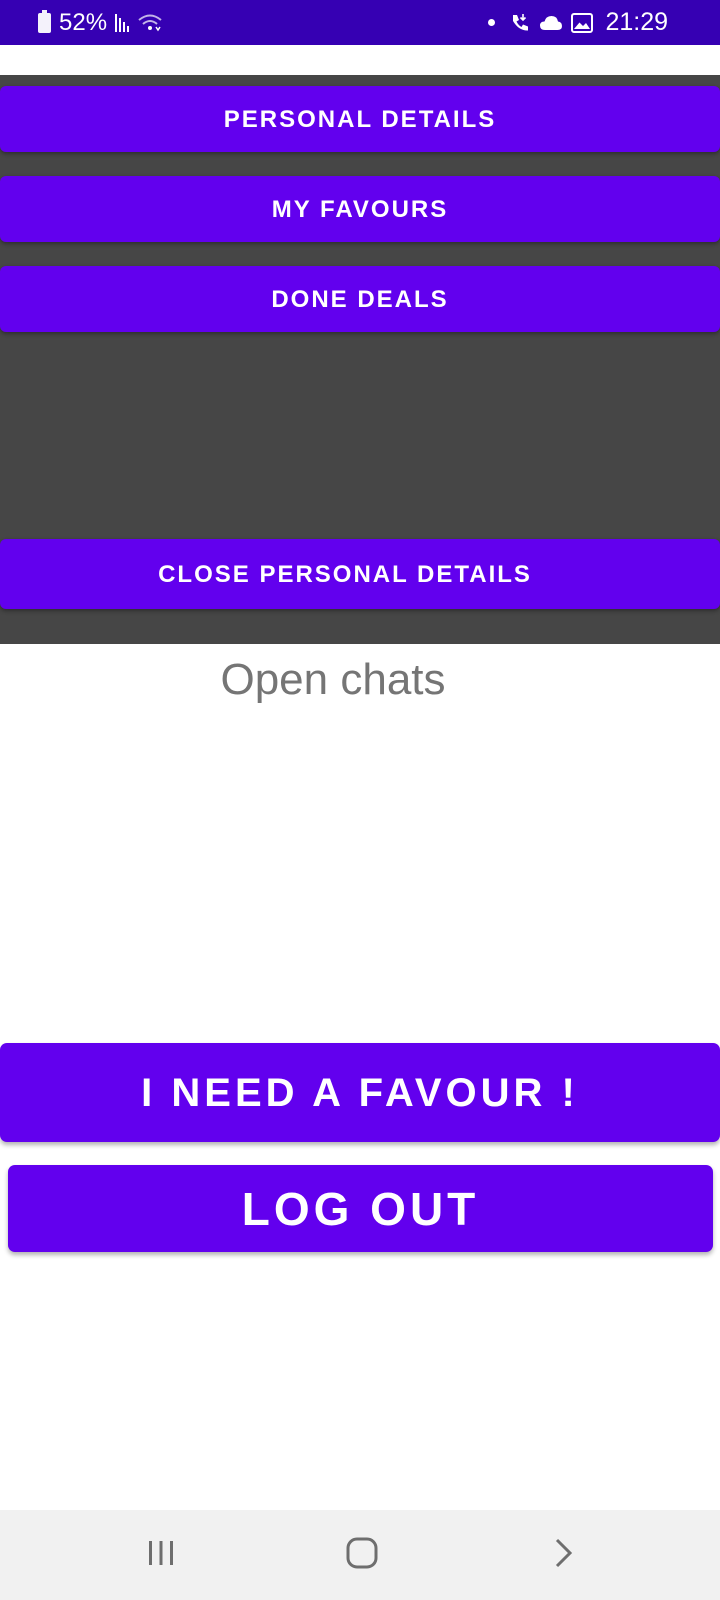 The image size is (720, 1600). What do you see at coordinates (333, 679) in the screenshot?
I see `open-chats-title: Open chats` at bounding box center [333, 679].